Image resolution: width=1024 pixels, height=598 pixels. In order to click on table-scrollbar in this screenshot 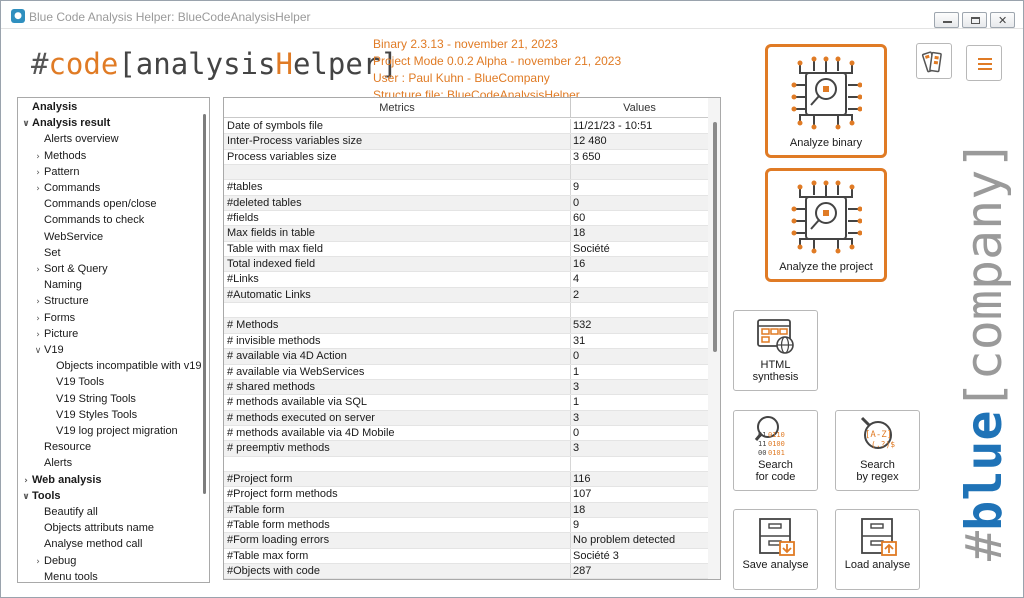, I will do `click(714, 338)`.